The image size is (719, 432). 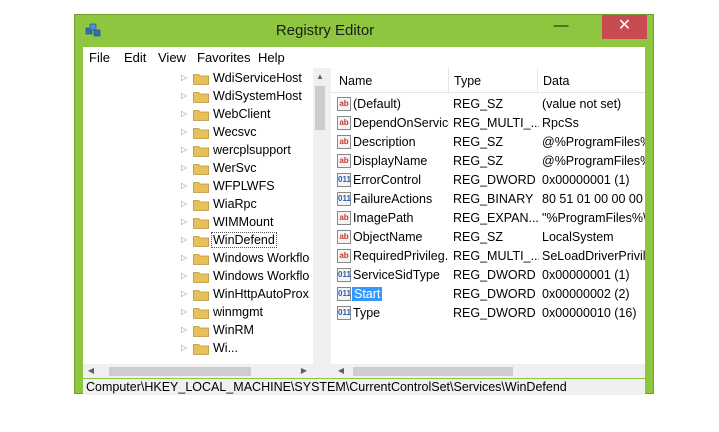 I want to click on value-row: 011 ServiceSidType REG_DWORD 0x00000001 (1), so click(x=488, y=275).